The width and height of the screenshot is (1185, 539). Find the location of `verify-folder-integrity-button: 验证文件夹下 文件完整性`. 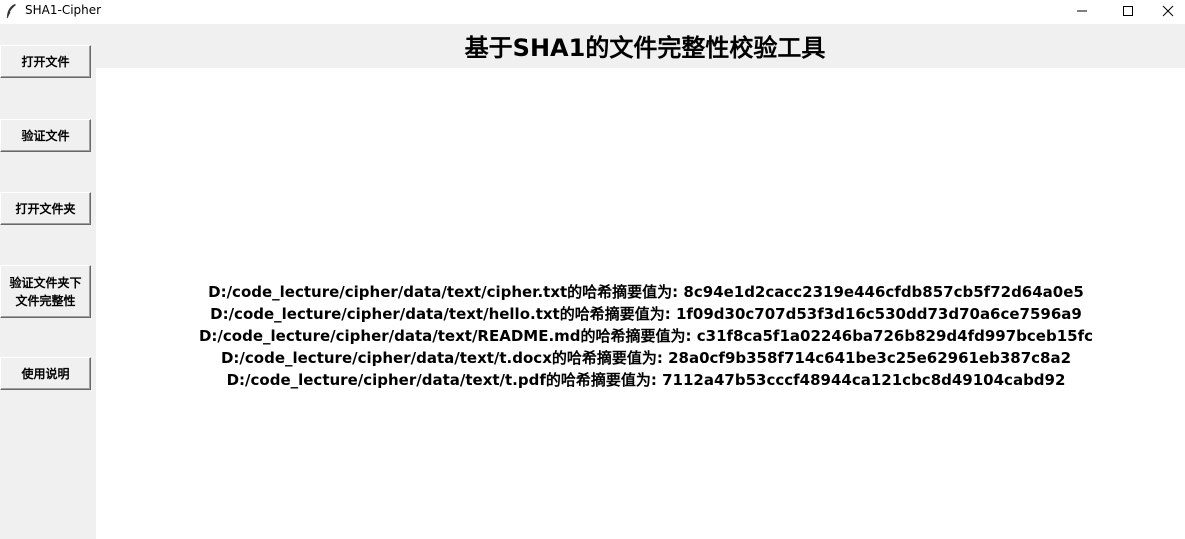

verify-folder-integrity-button: 验证文件夹下 文件完整性 is located at coordinates (45, 291).